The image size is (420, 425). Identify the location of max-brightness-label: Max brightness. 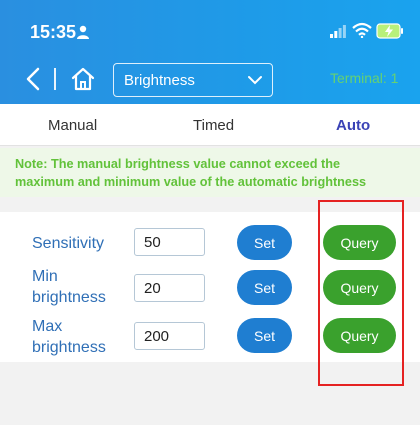
(69, 337).